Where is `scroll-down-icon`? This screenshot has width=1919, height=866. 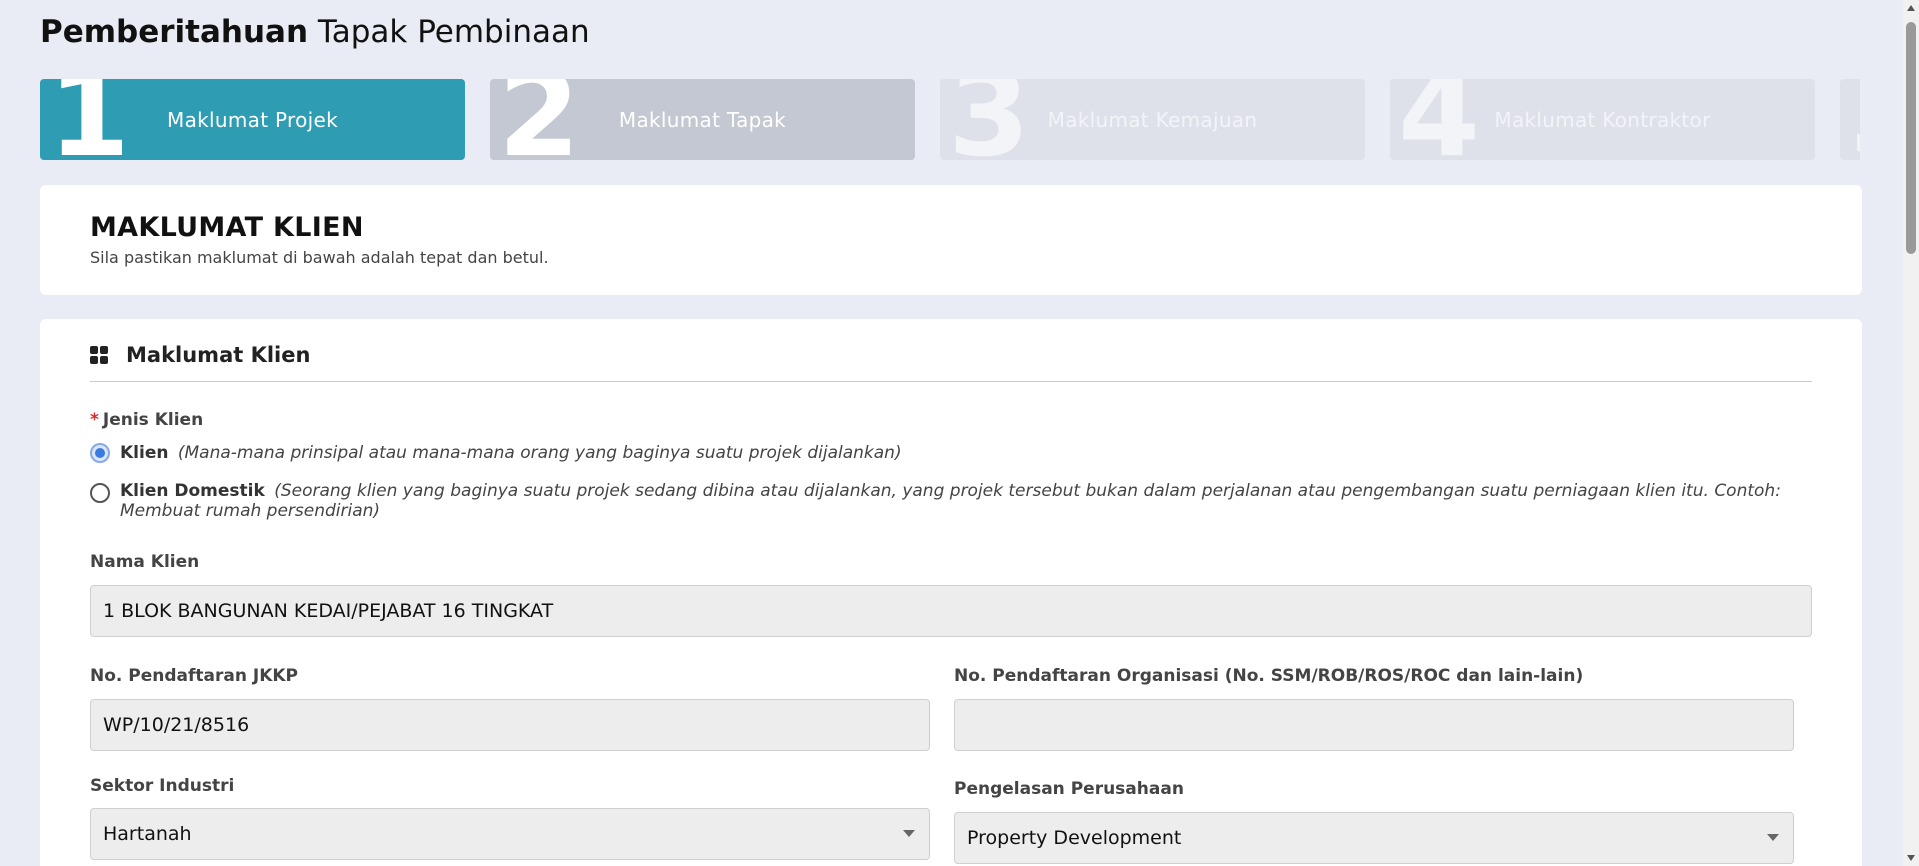
scroll-down-icon is located at coordinates (1911, 858).